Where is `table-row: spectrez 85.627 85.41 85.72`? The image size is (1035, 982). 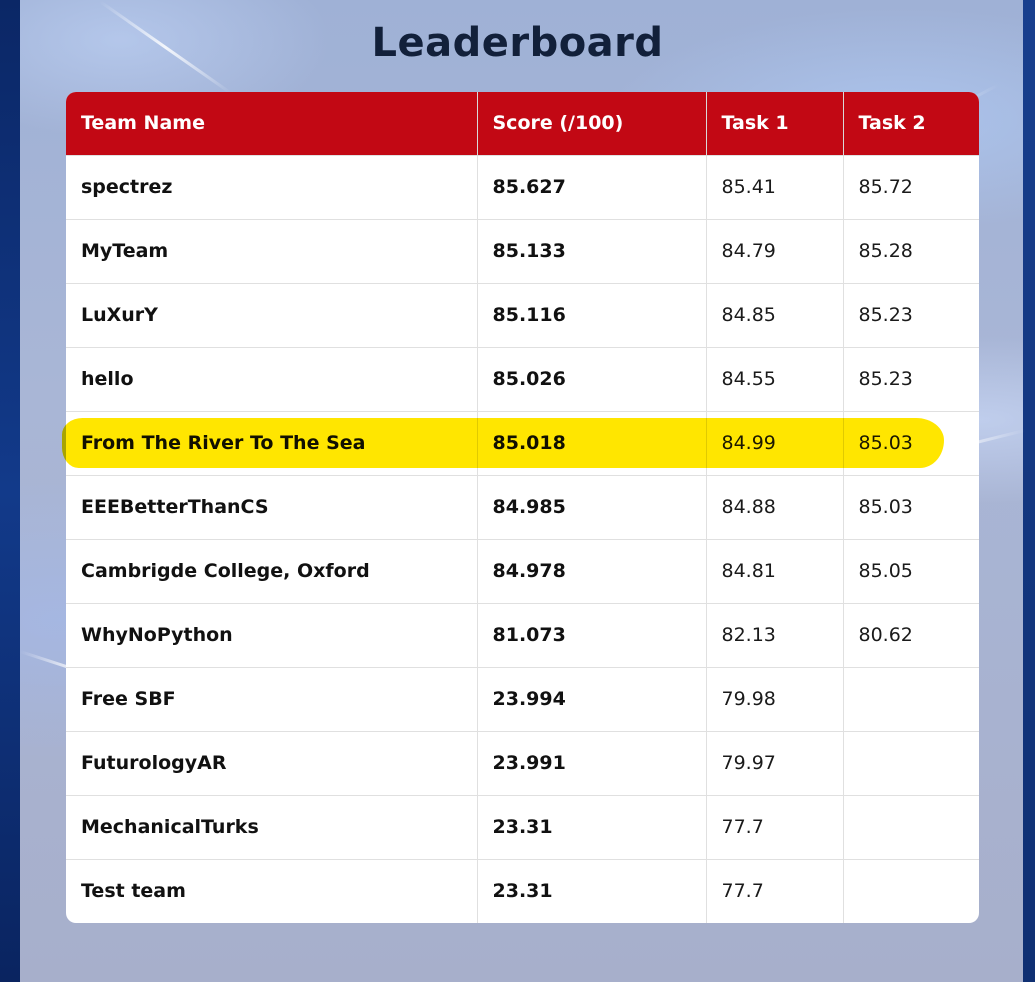 table-row: spectrez 85.627 85.41 85.72 is located at coordinates (522, 186).